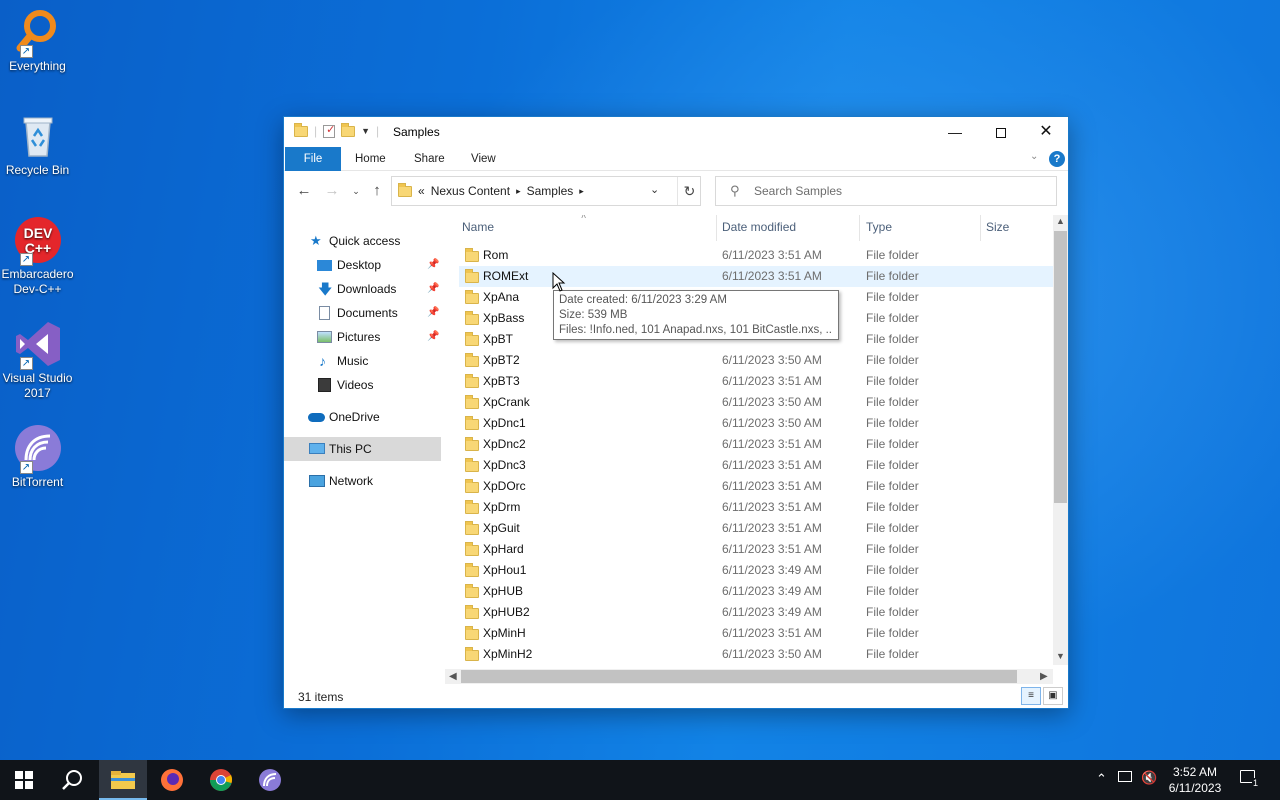 This screenshot has width=1280, height=800. I want to click on file-row: XpCrank 6/11/2023 3:50 AM File folder, so click(756, 402).